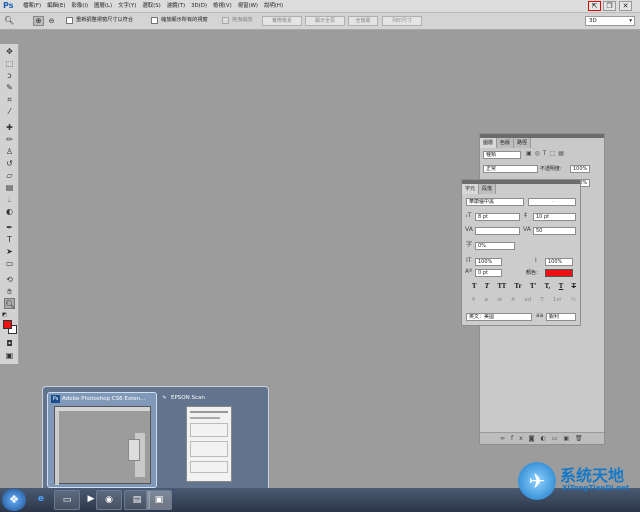 The height and width of the screenshot is (512, 640). I want to click on resize-windows-checkbox, so click(69, 20).